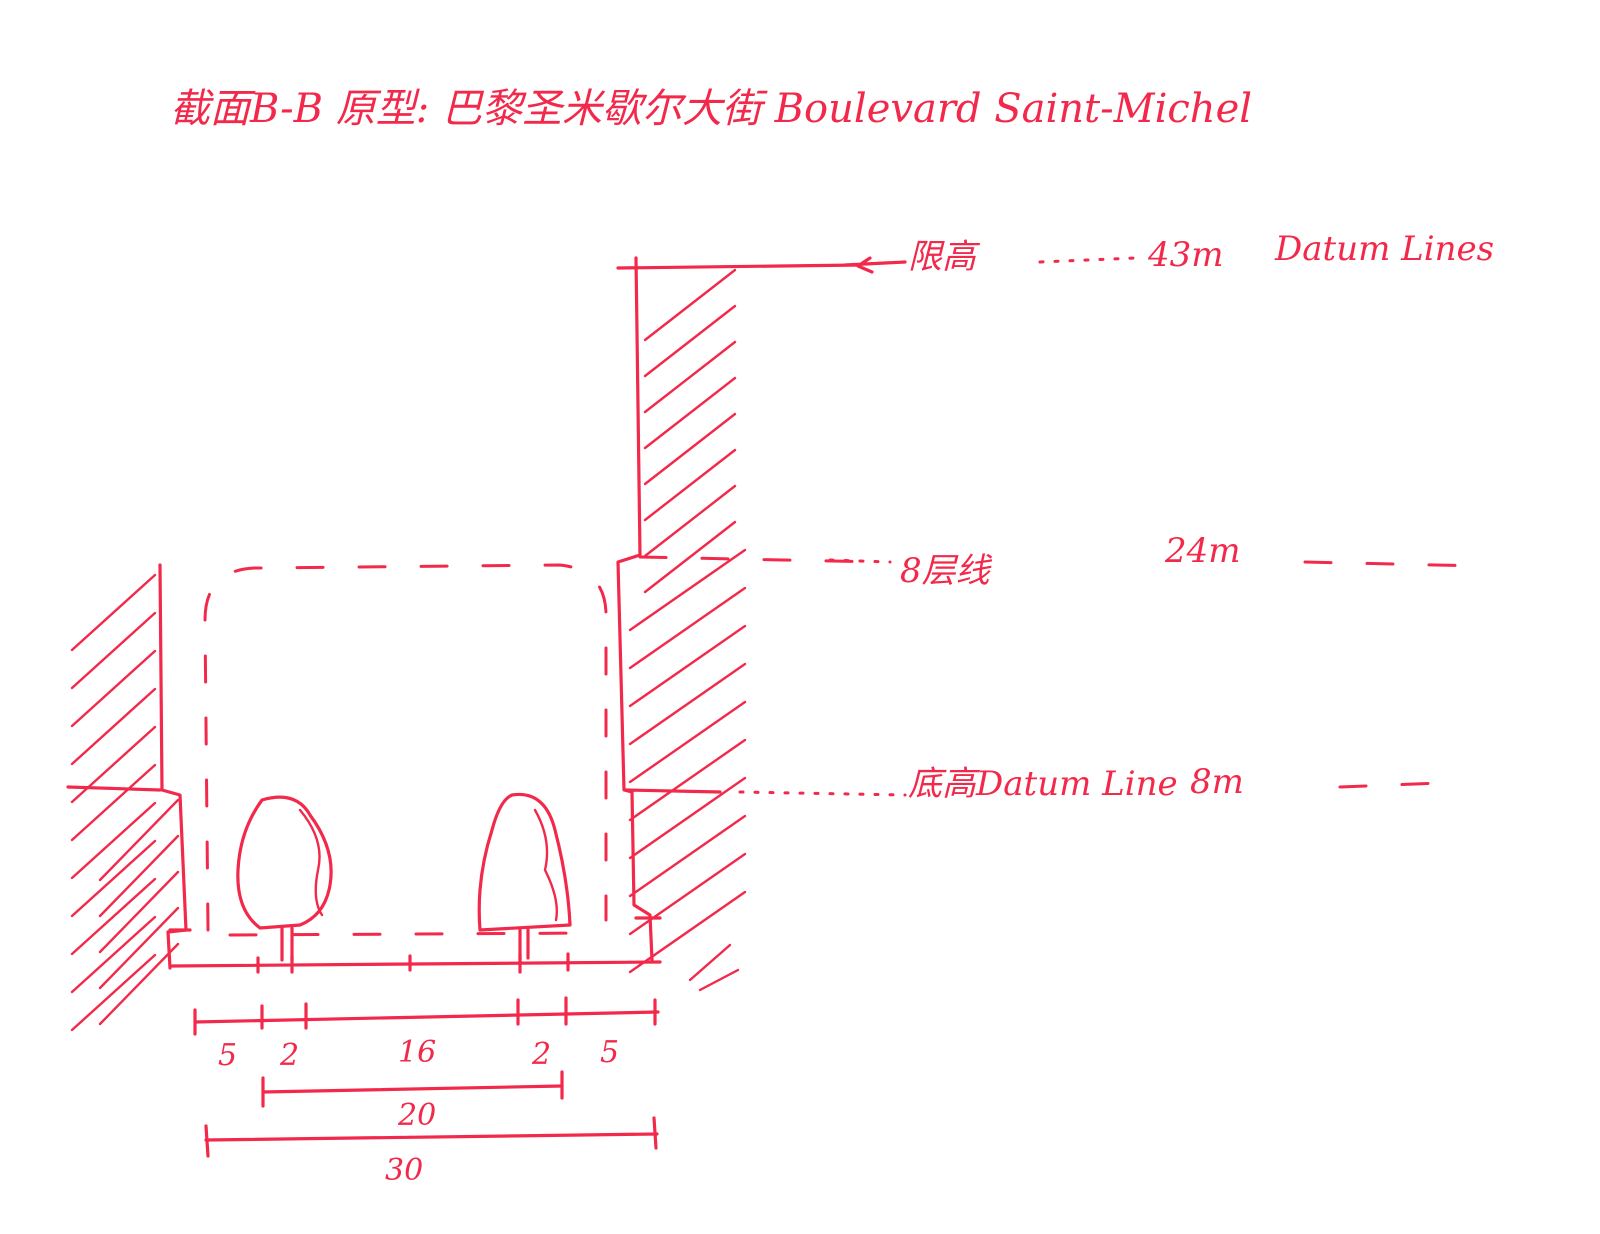  I want to click on base-line-label: 底高Datum Line, so click(1043, 784).